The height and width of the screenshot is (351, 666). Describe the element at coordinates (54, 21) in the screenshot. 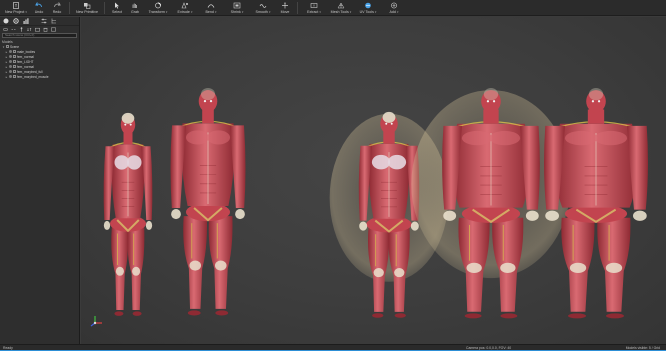

I see `tab-hierarchy` at that location.